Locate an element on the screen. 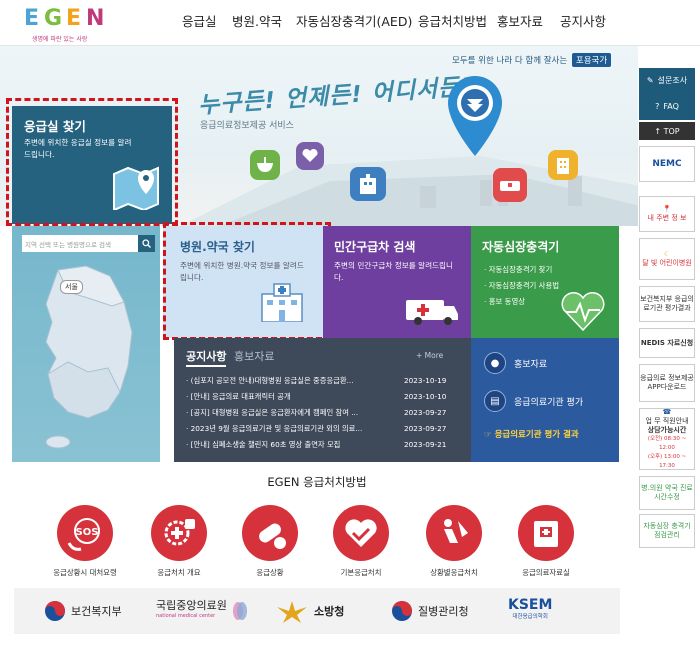 This screenshot has width=700, height=647. egen-logo: E G E N 생명에 파란 있는 사랑 is located at coordinates (72, 23).